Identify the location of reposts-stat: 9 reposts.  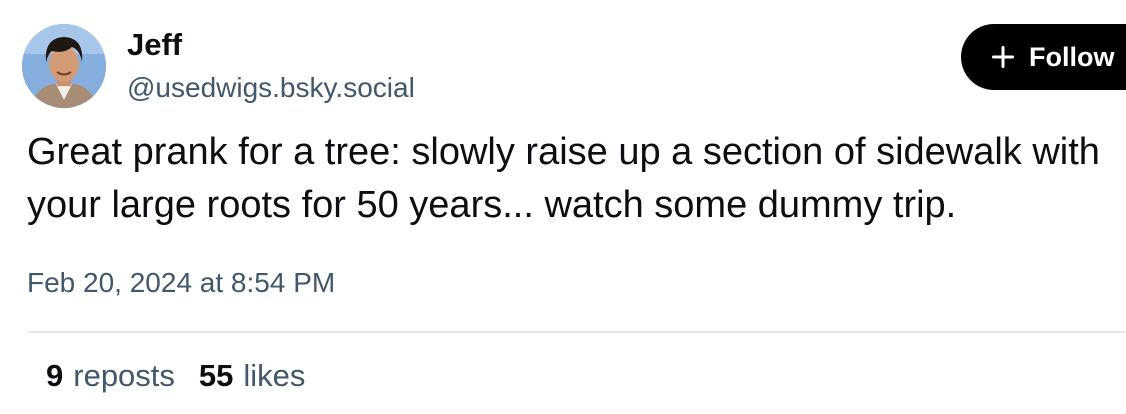
(110, 376).